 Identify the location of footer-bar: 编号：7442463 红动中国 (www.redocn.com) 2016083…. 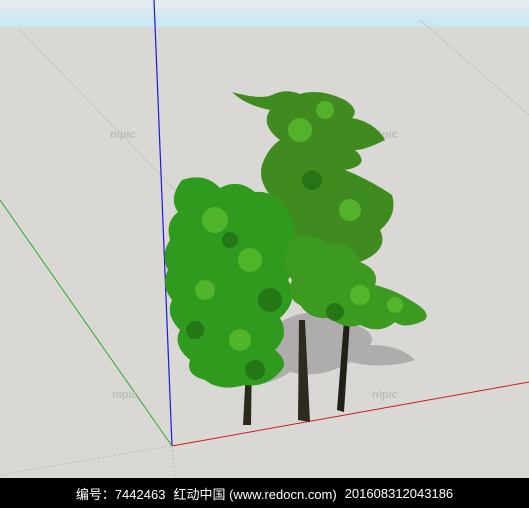
(264, 493).